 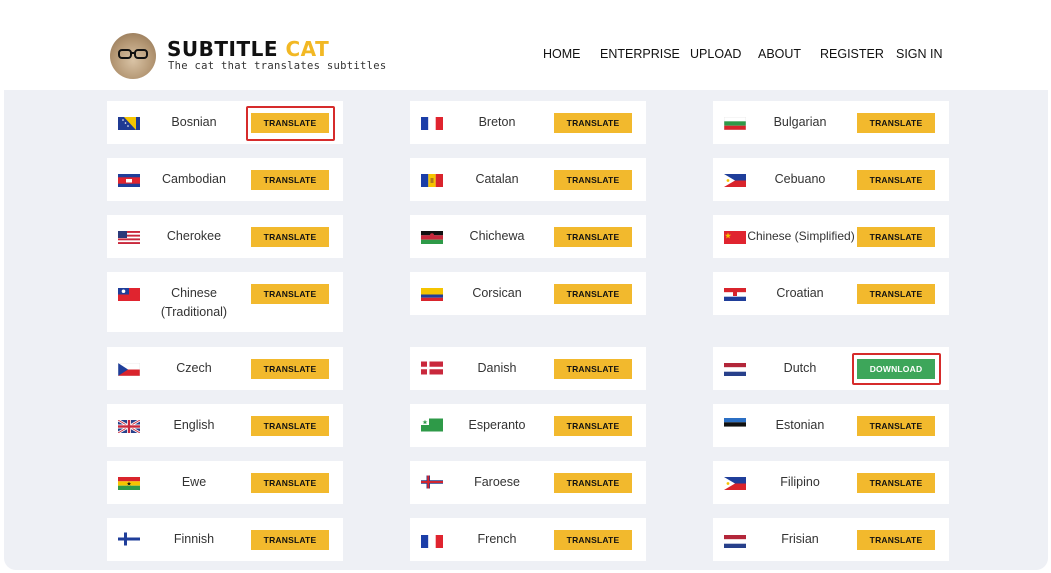 What do you see at coordinates (225, 425) in the screenshot?
I see `language-card-english: English TRANSLATE` at bounding box center [225, 425].